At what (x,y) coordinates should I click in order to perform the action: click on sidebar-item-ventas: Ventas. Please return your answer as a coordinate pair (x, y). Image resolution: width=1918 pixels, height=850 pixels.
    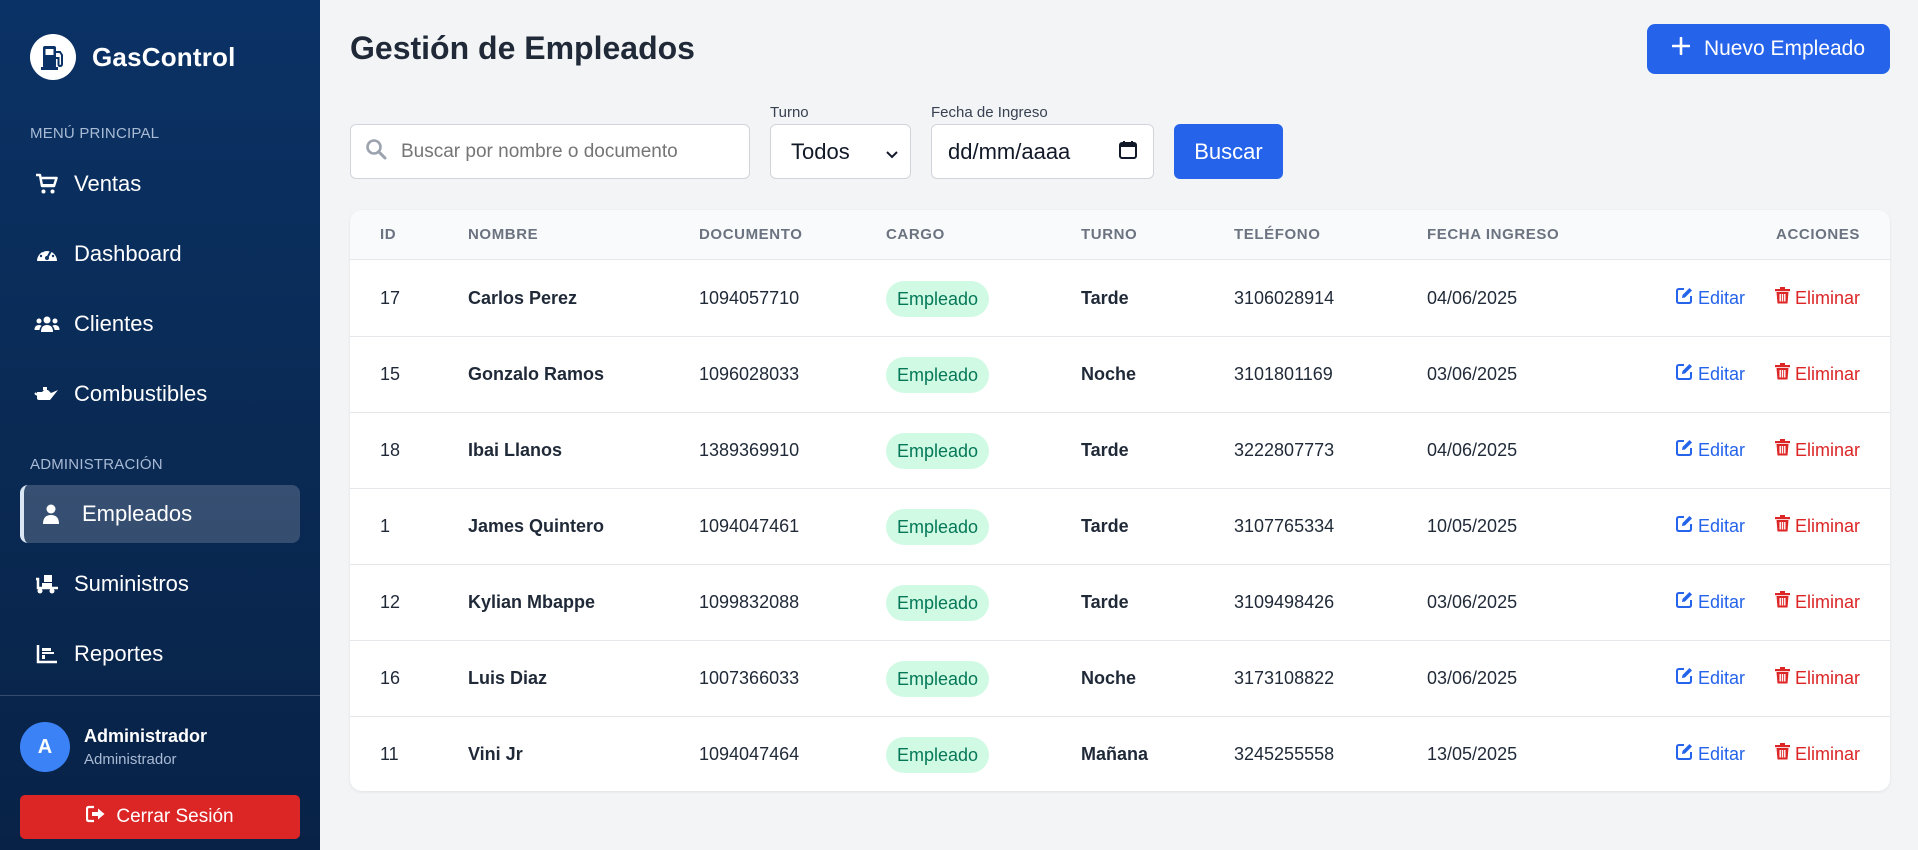
    Looking at the image, I should click on (160, 184).